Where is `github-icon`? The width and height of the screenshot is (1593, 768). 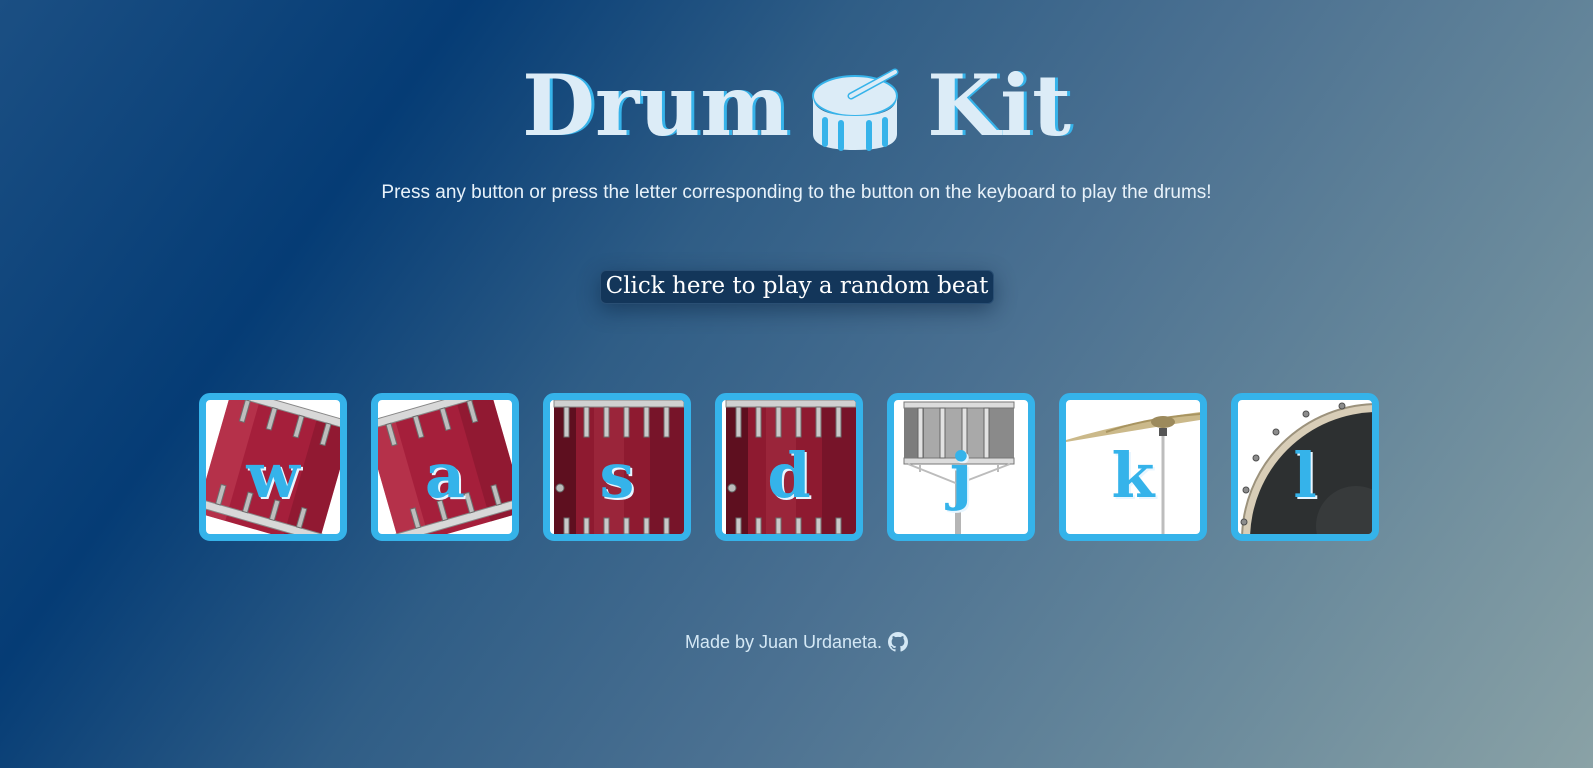
github-icon is located at coordinates (898, 642).